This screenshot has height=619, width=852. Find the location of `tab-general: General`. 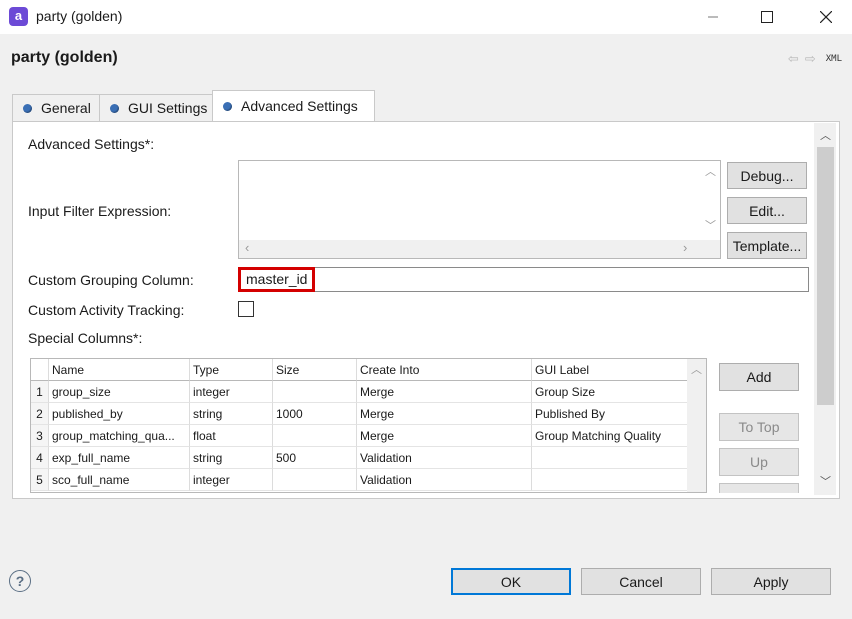

tab-general: General is located at coordinates (56, 107).